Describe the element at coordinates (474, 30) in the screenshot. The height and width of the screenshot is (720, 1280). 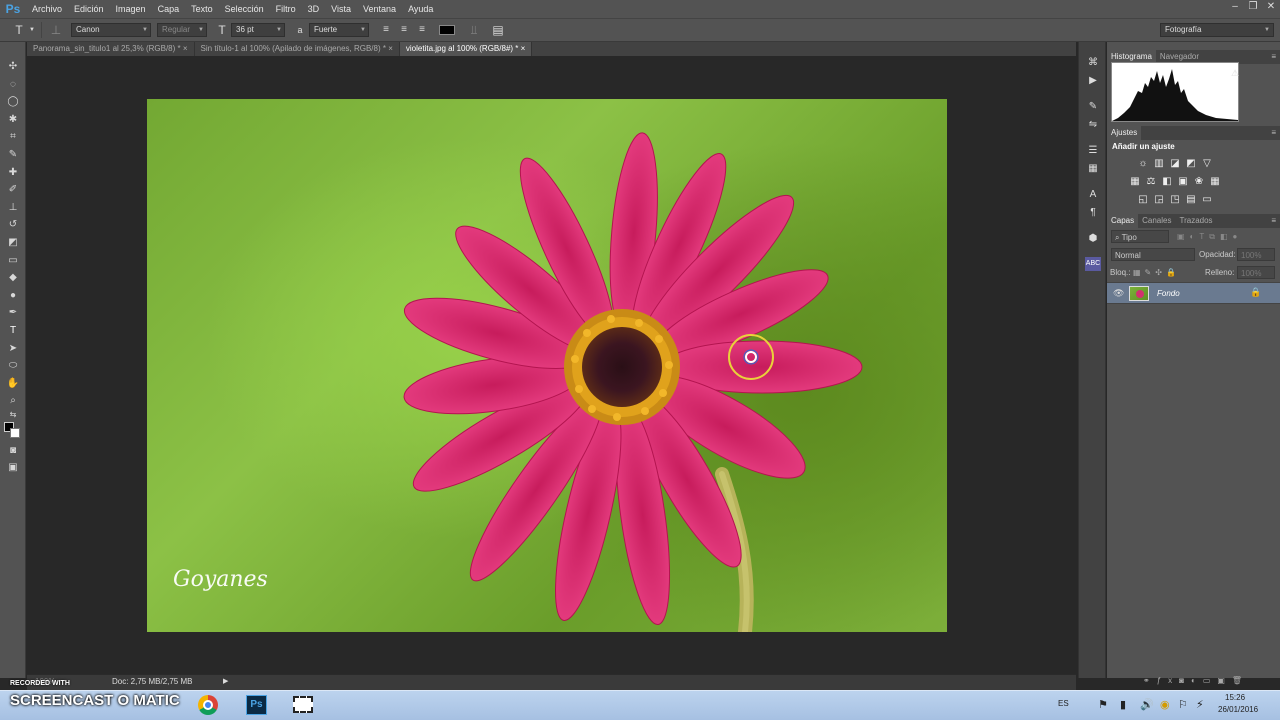
I see `warp-text-icon: ⫫` at that location.